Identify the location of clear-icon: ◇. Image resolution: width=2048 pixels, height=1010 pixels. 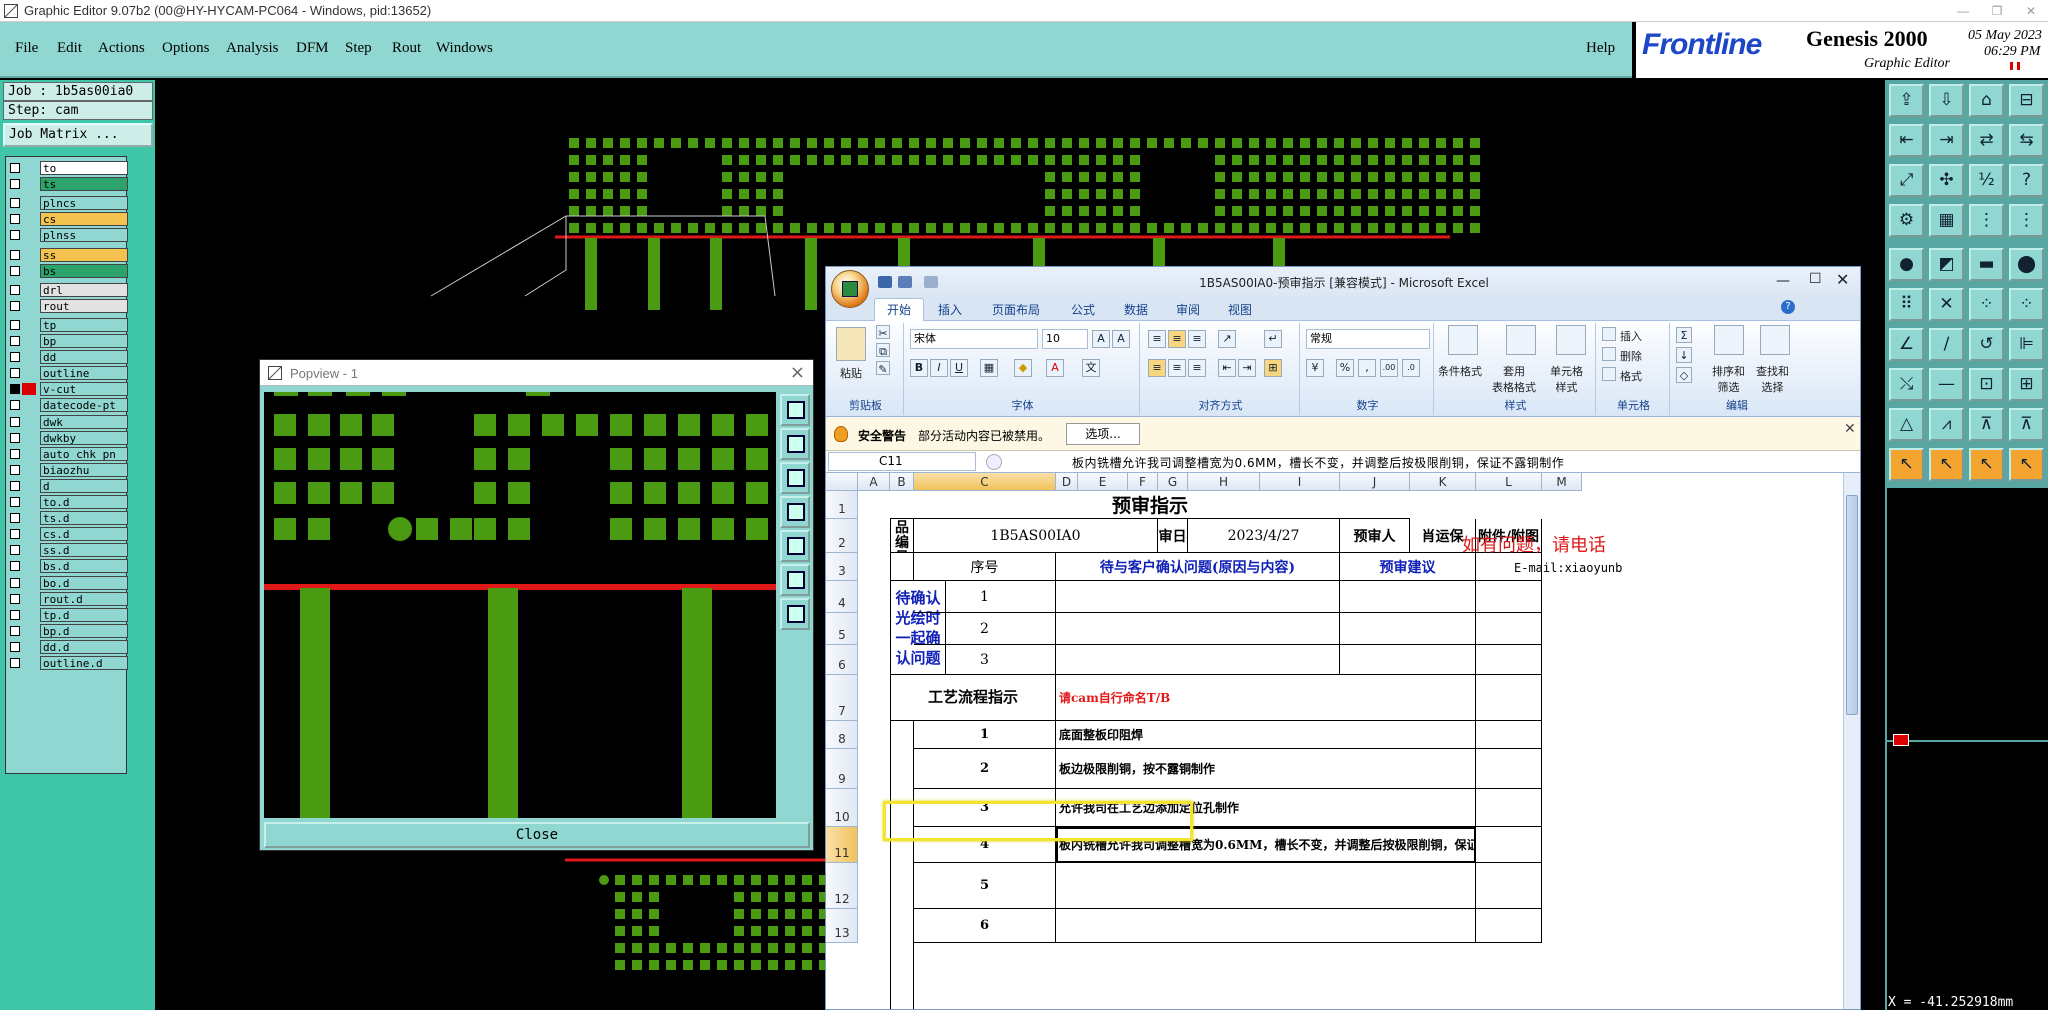
(1684, 375).